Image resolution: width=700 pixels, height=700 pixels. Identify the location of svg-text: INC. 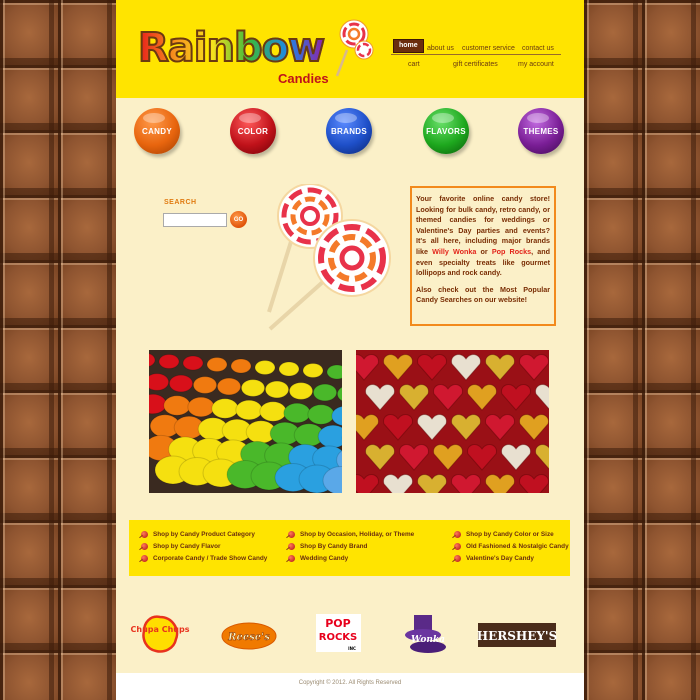
(352, 648).